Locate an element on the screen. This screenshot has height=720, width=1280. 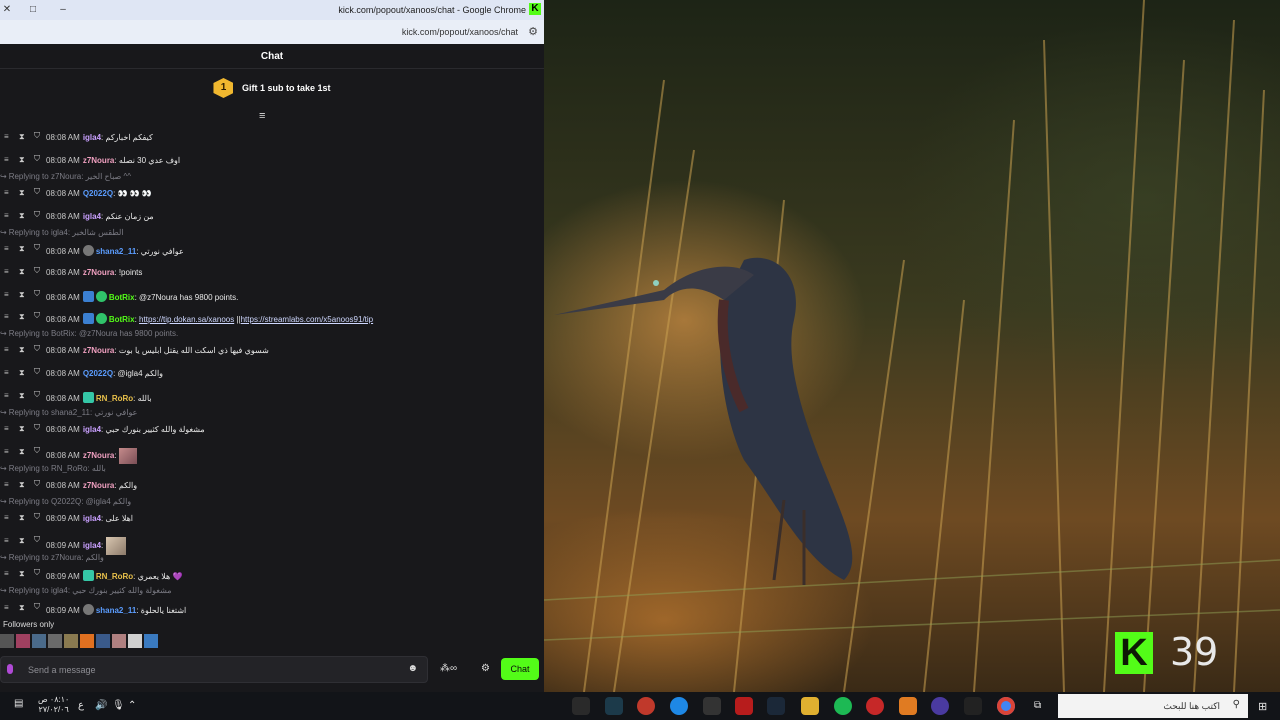
kick-coins-icon: ⁂∞ is located at coordinates (448, 668).